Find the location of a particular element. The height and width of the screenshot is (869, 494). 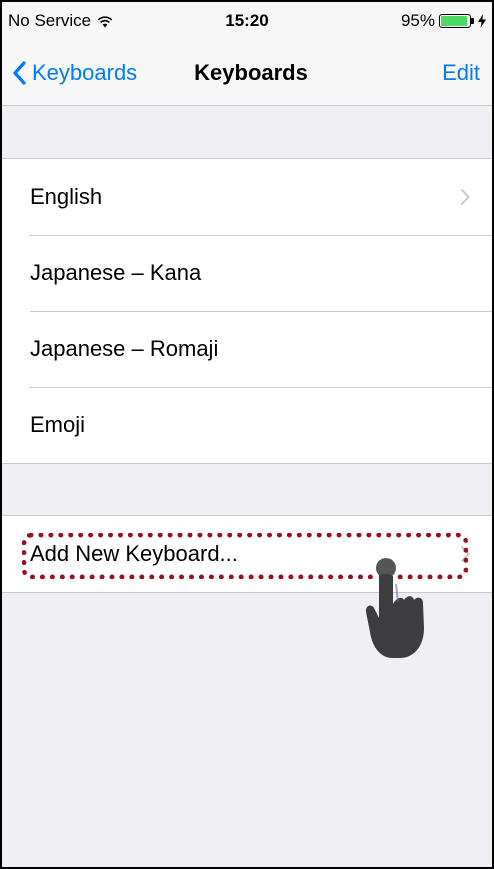

keyboard-label: Japanese – Romaji is located at coordinates (124, 348).